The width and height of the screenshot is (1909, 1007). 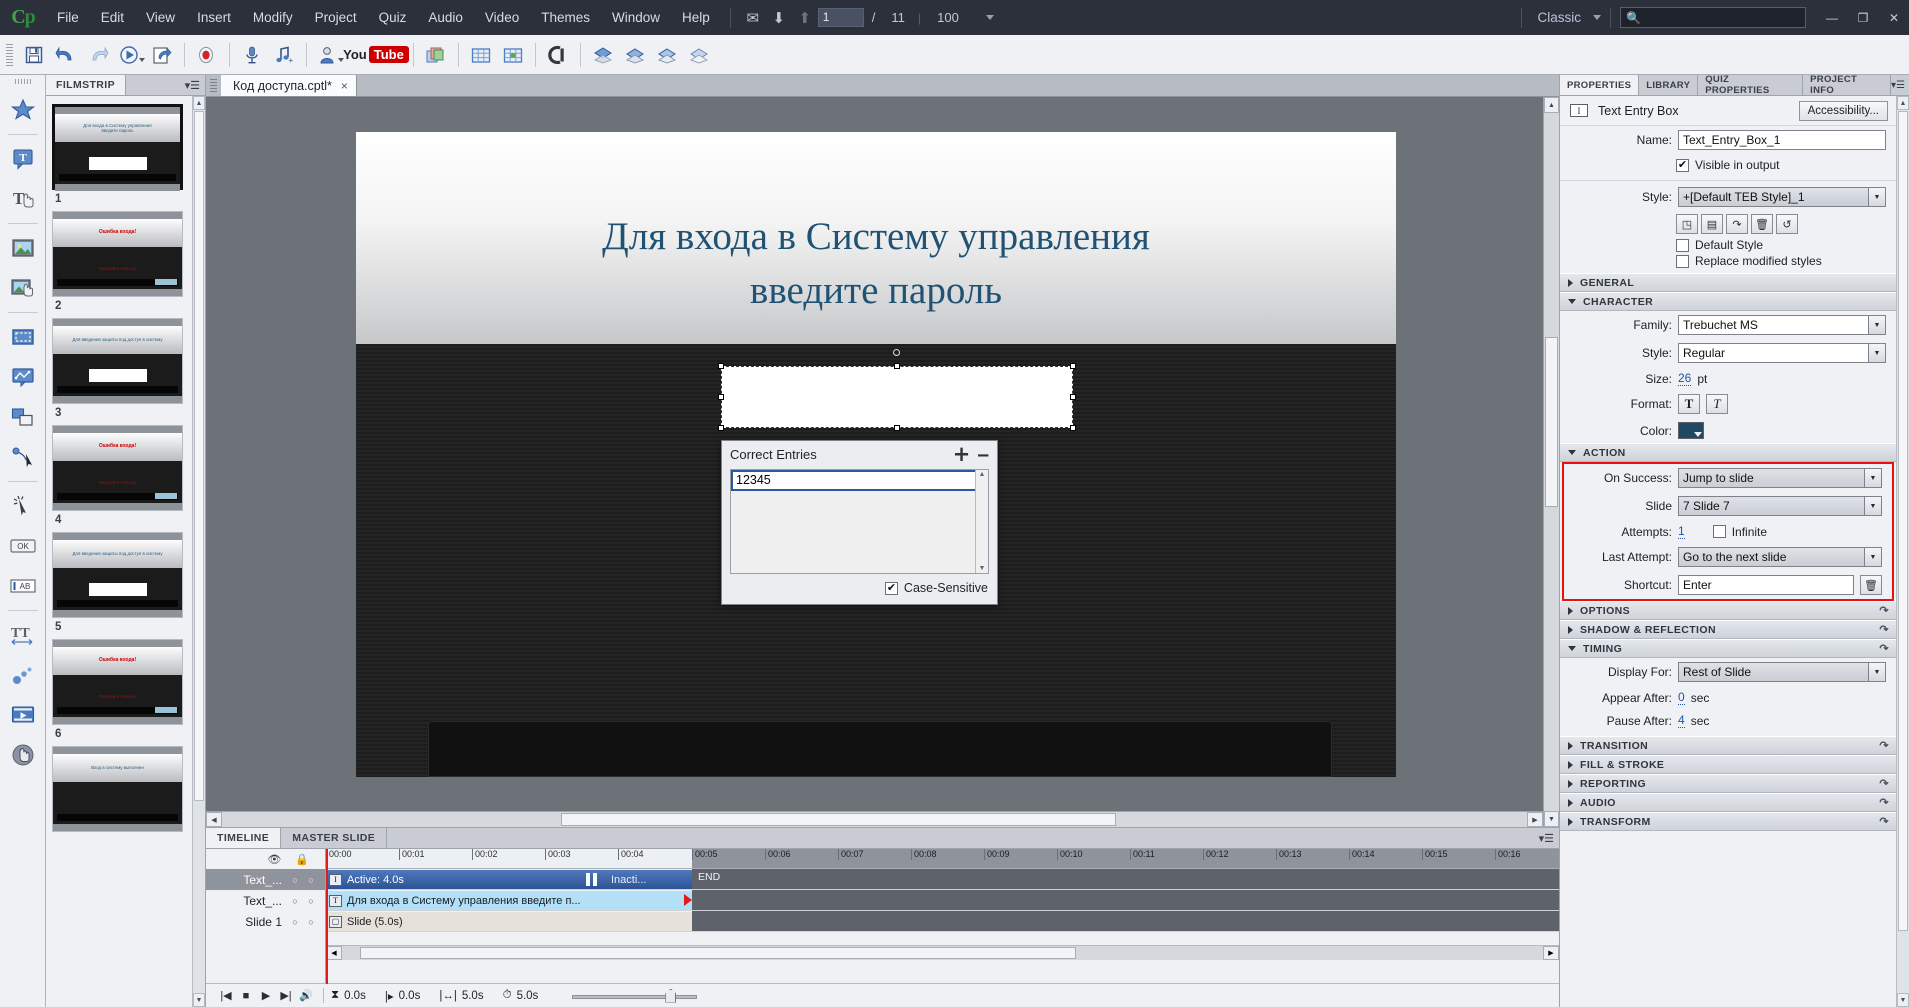 What do you see at coordinates (671, 995) in the screenshot?
I see `slider-knob` at bounding box center [671, 995].